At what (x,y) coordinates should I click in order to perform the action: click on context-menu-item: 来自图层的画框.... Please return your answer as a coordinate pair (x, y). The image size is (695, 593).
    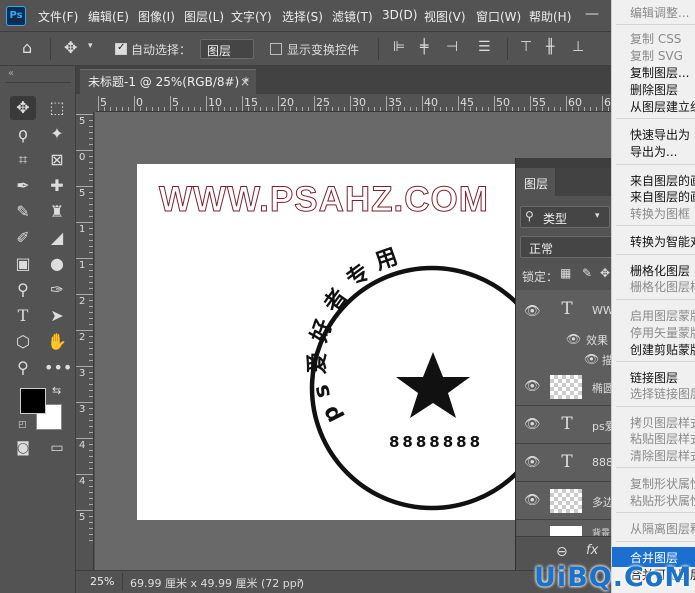
    Looking at the image, I should click on (662, 196).